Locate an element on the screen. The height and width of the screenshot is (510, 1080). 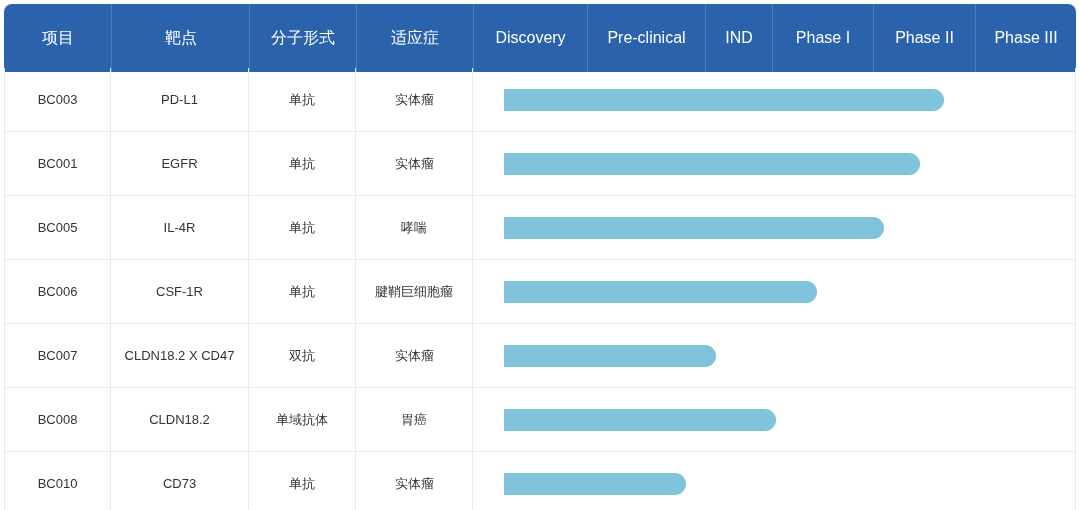
table-cell: CLDN18.2 is located at coordinates (180, 420).